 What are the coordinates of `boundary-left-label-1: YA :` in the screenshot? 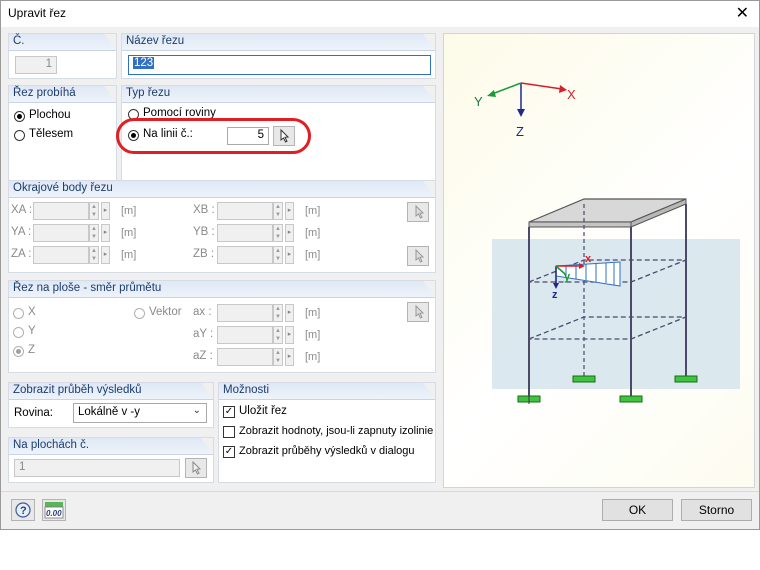 It's located at (21, 232).